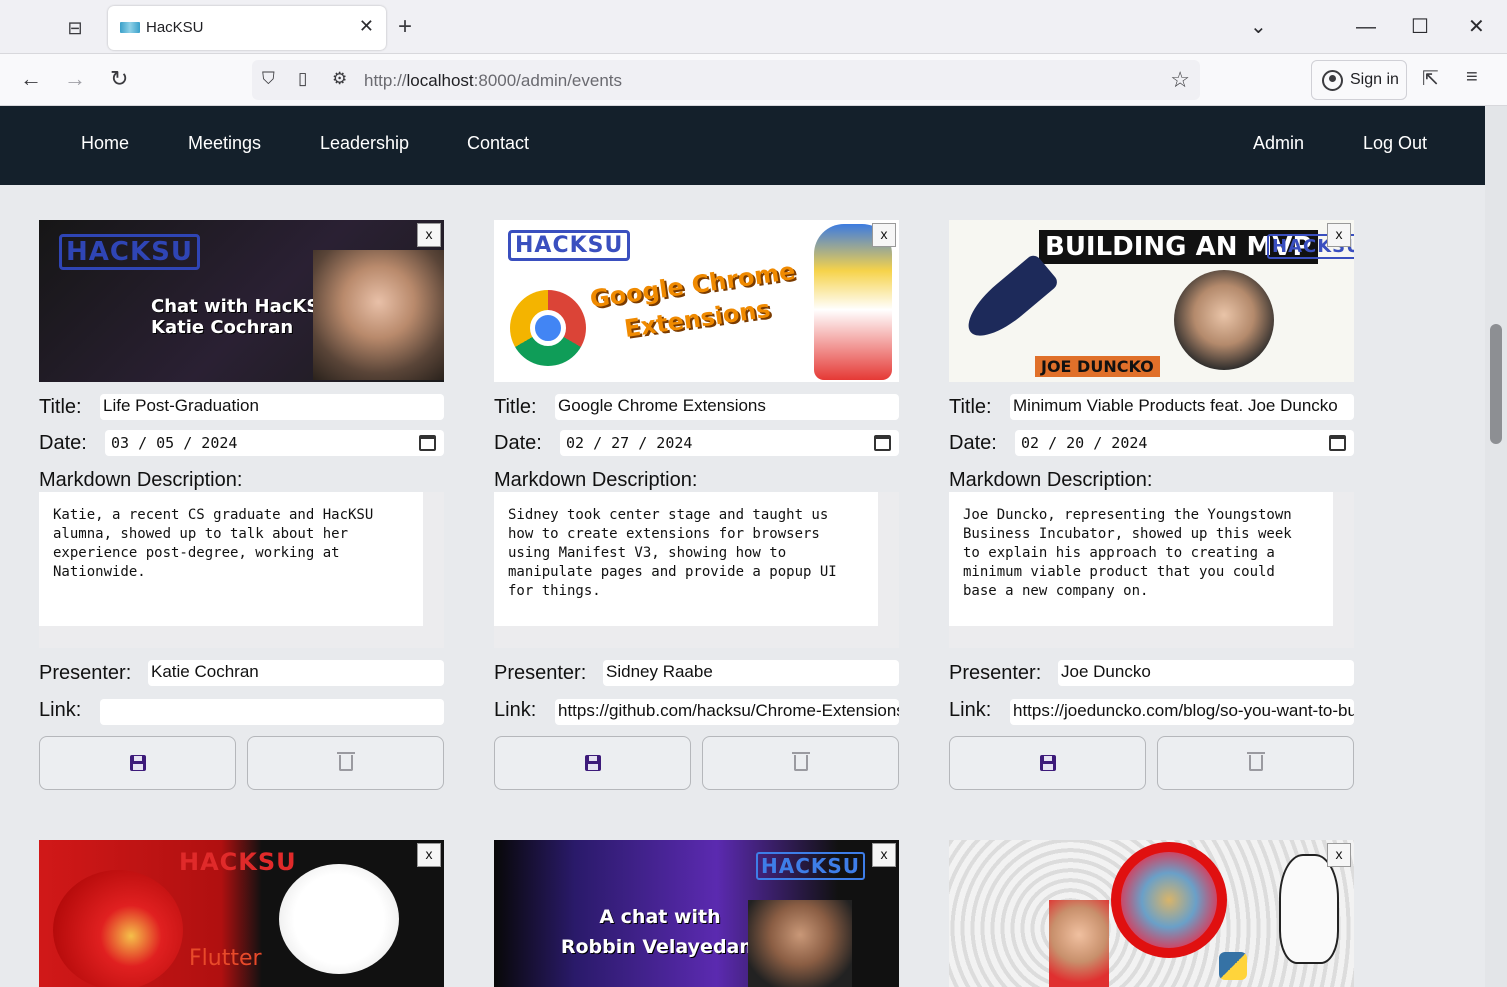 Image resolution: width=1507 pixels, height=987 pixels. I want to click on nav-home: Home, so click(105, 143).